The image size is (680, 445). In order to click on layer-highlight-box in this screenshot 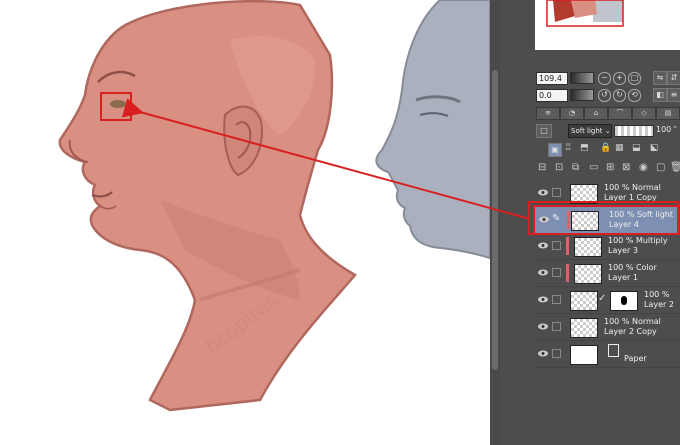, I will do `click(603, 218)`.